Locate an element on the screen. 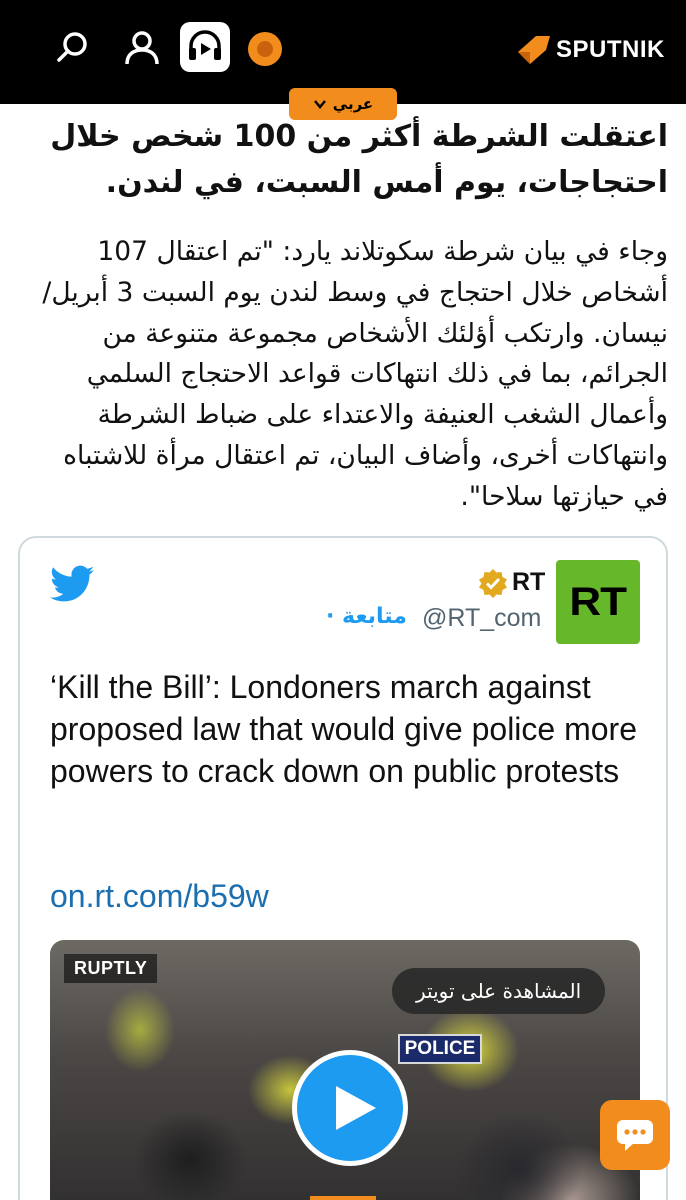  sputnik-logo-icon is located at coordinates (534, 50).